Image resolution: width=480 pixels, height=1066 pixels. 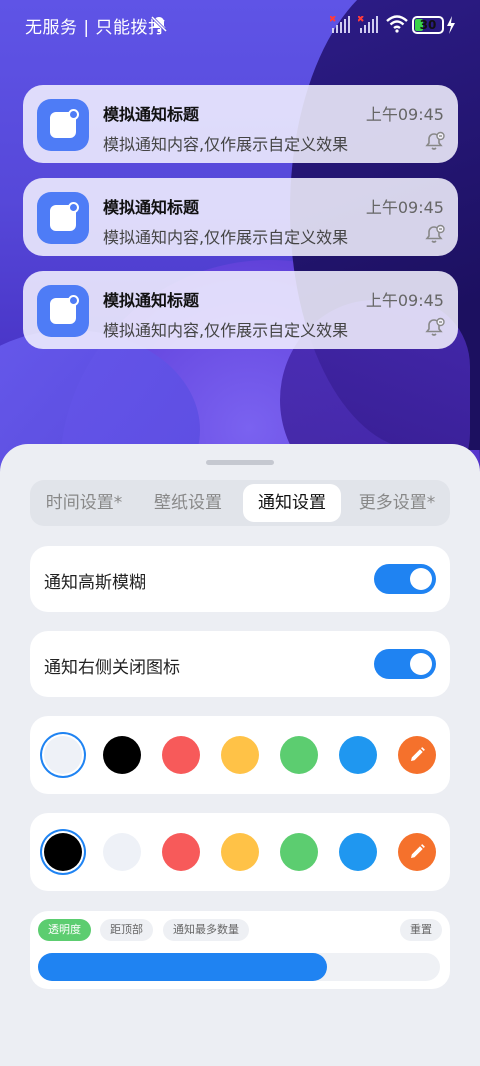 What do you see at coordinates (292, 503) in the screenshot?
I see `tab-notification-settings: 通知设置` at bounding box center [292, 503].